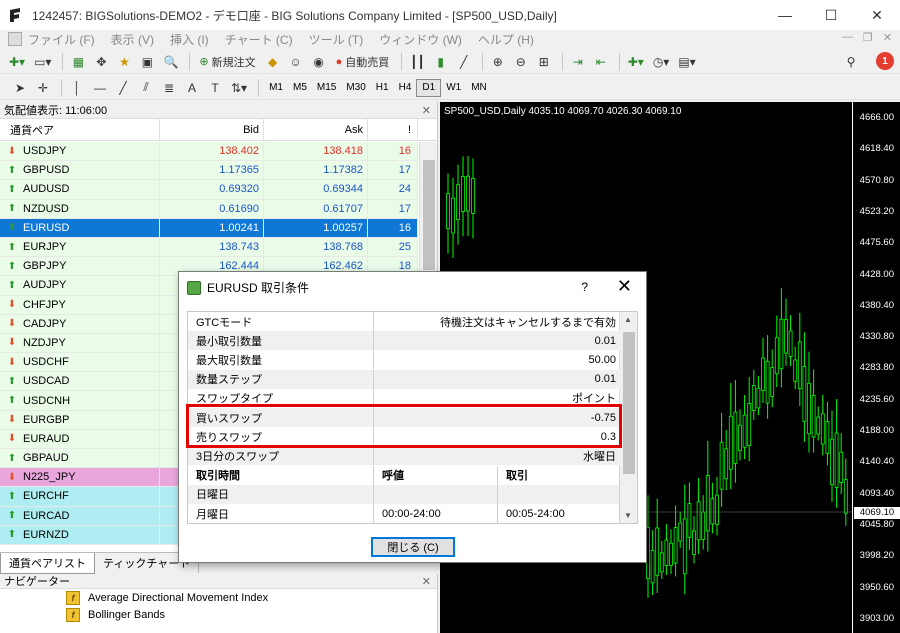  Describe the element at coordinates (887, 37) in the screenshot. I see `mdi-close-button: ✕` at that location.